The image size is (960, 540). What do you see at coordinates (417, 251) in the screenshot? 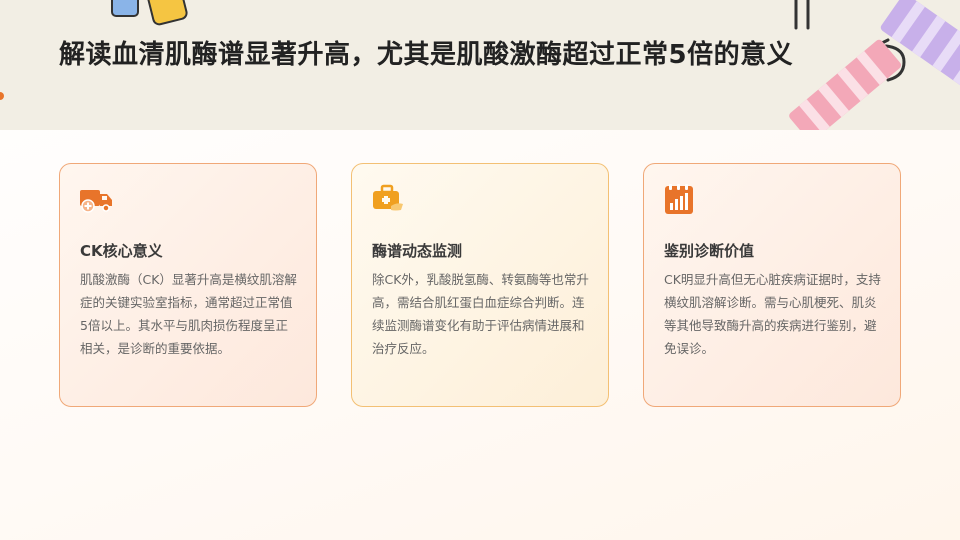
I see `card-title: 酶谱动态监测` at bounding box center [417, 251].